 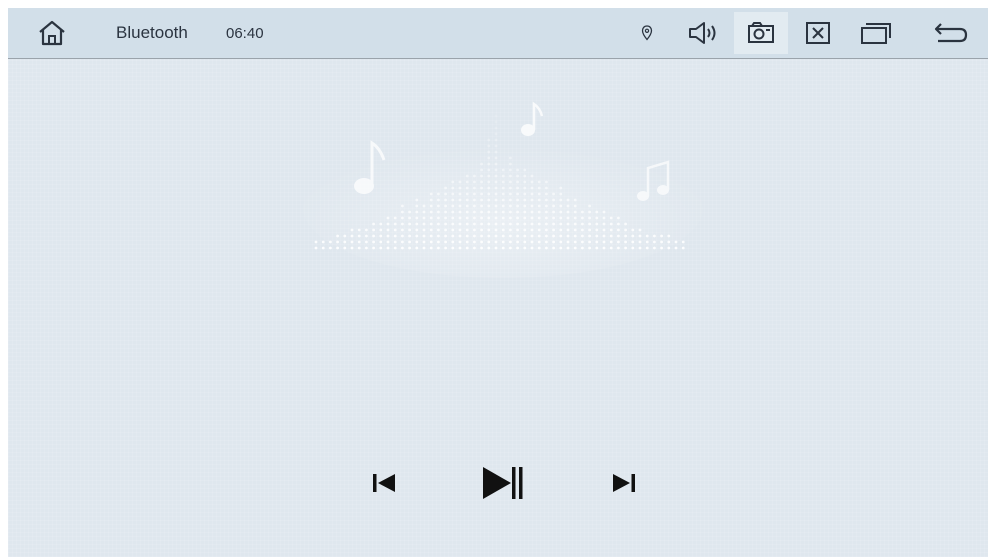 I want to click on play-pause-icon, so click(x=503, y=483).